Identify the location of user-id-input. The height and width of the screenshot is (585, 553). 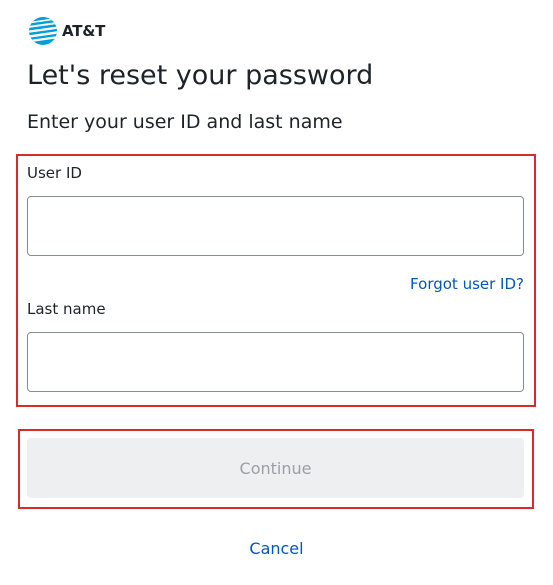
(275, 226).